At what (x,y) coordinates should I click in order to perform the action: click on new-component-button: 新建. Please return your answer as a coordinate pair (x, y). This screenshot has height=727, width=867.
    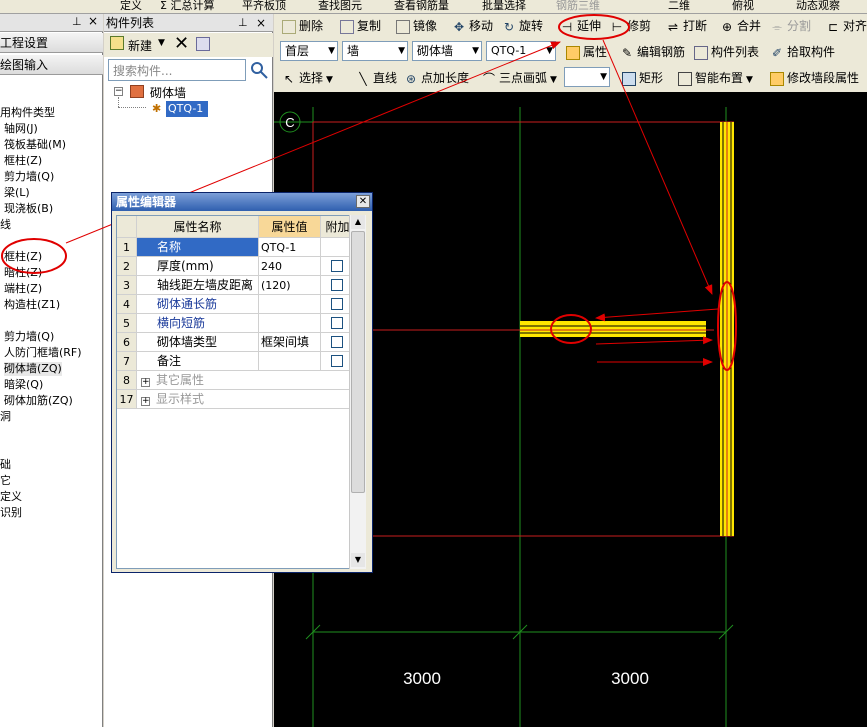
    Looking at the image, I should click on (140, 45).